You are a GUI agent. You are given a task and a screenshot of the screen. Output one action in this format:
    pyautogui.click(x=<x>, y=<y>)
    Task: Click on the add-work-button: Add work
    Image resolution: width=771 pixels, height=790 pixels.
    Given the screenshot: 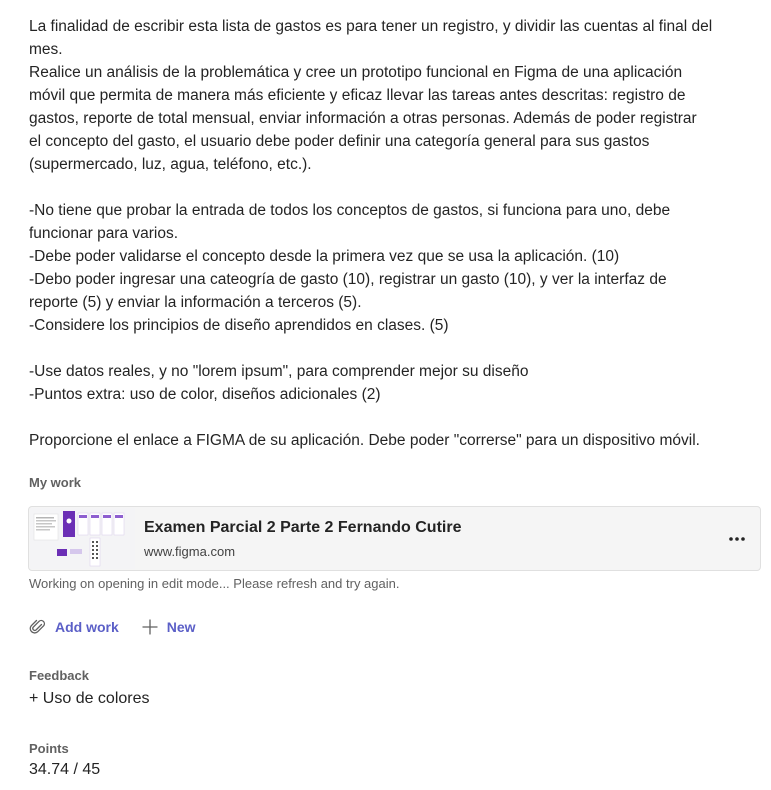 What is the action you would take?
    pyautogui.click(x=74, y=627)
    